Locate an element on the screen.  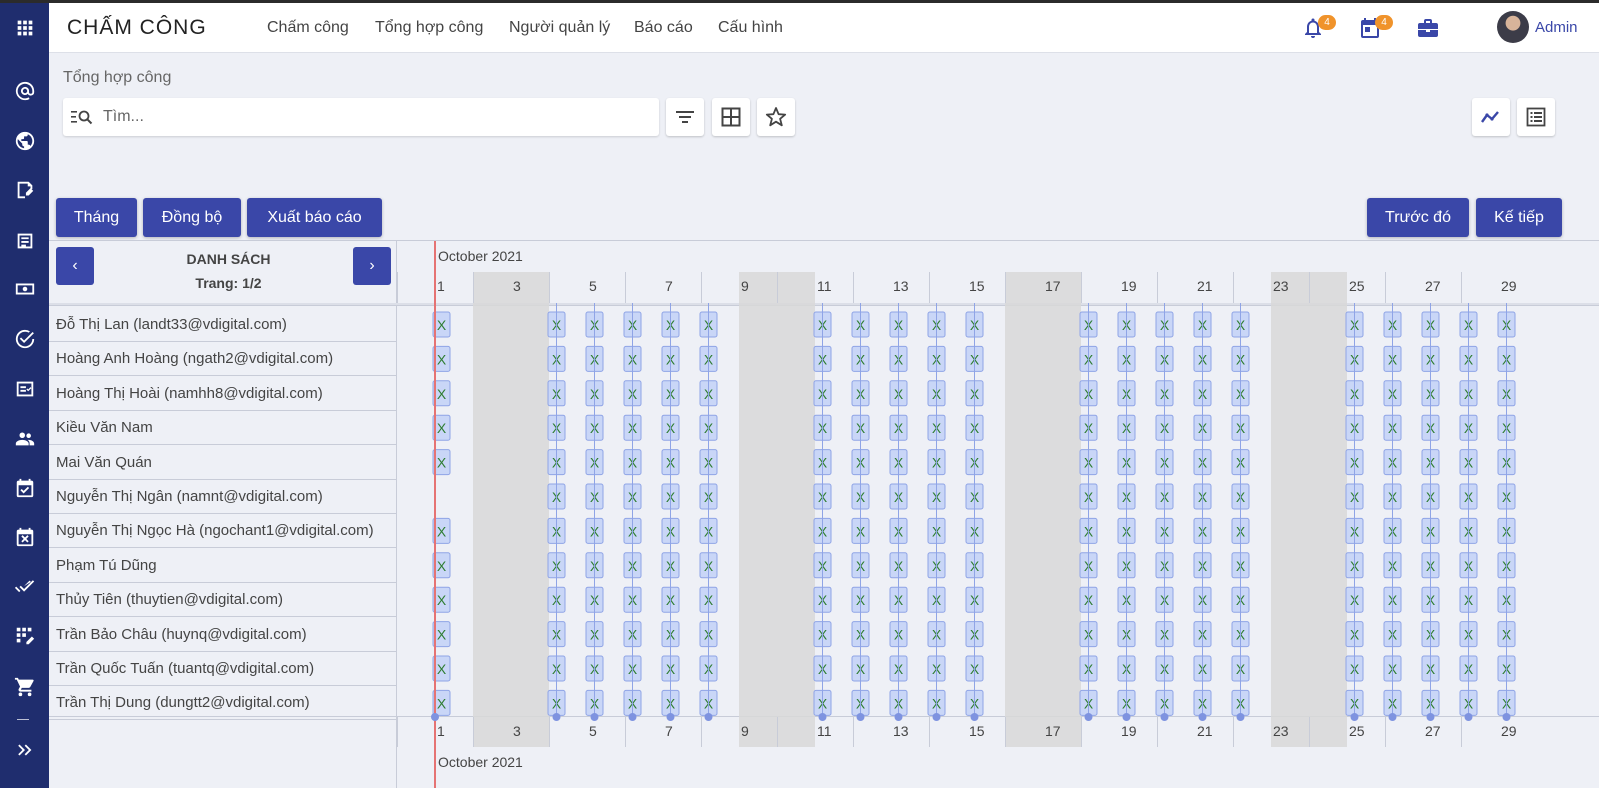
nav-item-tong-hop-cong: Tổng hợp công is located at coordinates (429, 28).